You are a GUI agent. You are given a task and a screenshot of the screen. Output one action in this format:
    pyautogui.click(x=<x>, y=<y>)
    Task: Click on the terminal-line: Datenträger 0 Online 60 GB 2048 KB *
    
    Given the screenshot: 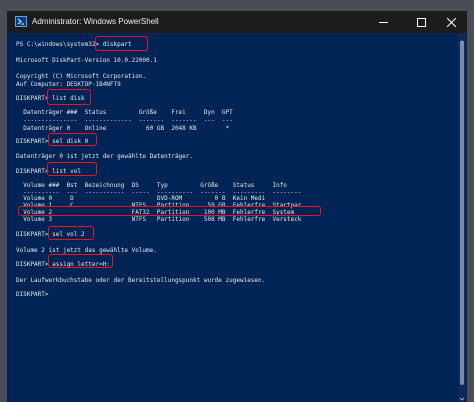 What is the action you would take?
    pyautogui.click(x=123, y=128)
    